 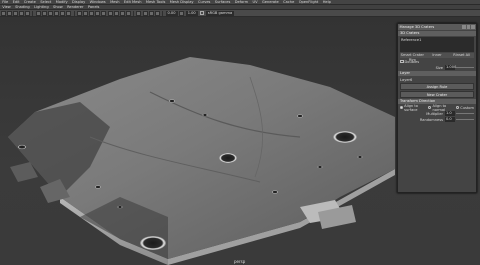 I want to click on multiplier-row: Multiplier 1.0, so click(x=437, y=113).